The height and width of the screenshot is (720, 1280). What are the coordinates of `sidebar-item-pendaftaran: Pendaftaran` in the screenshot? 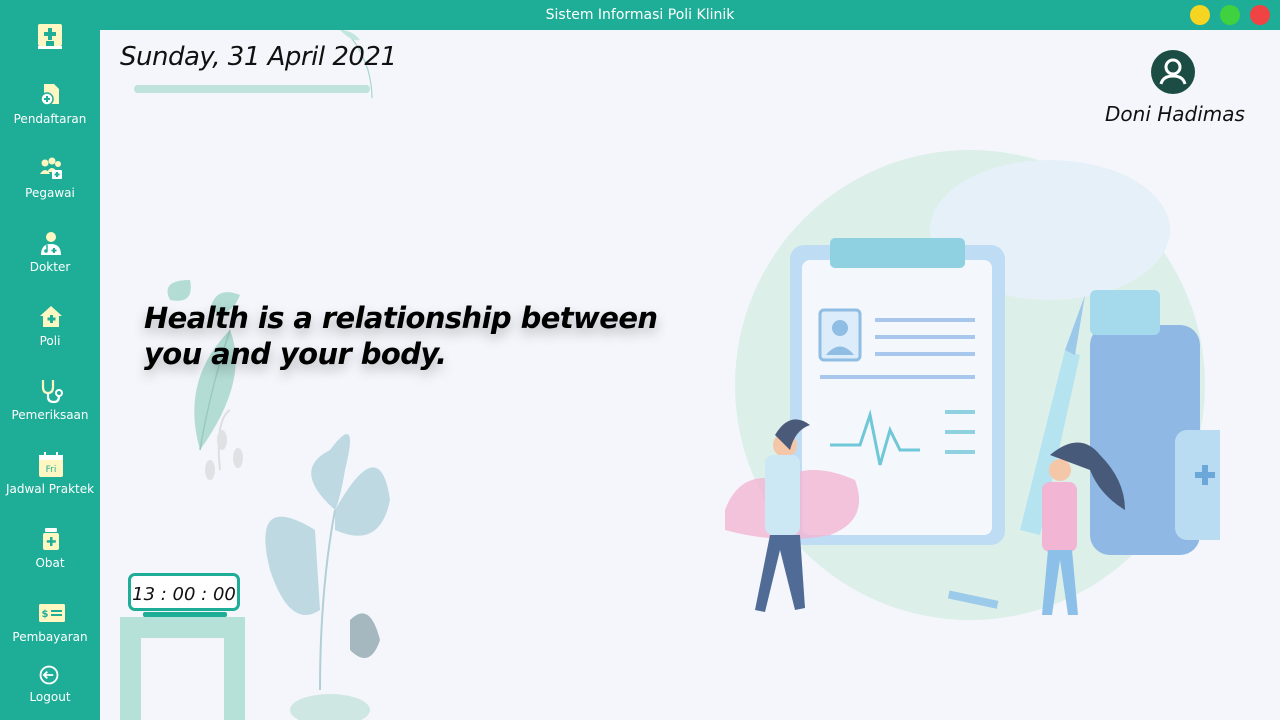 It's located at (50, 114).